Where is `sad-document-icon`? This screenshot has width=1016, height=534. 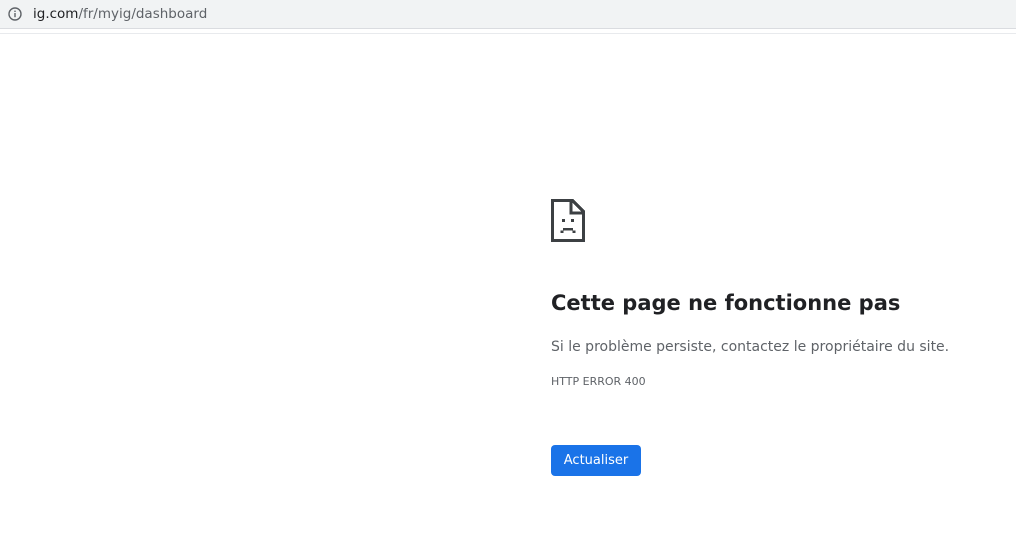 sad-document-icon is located at coordinates (568, 220).